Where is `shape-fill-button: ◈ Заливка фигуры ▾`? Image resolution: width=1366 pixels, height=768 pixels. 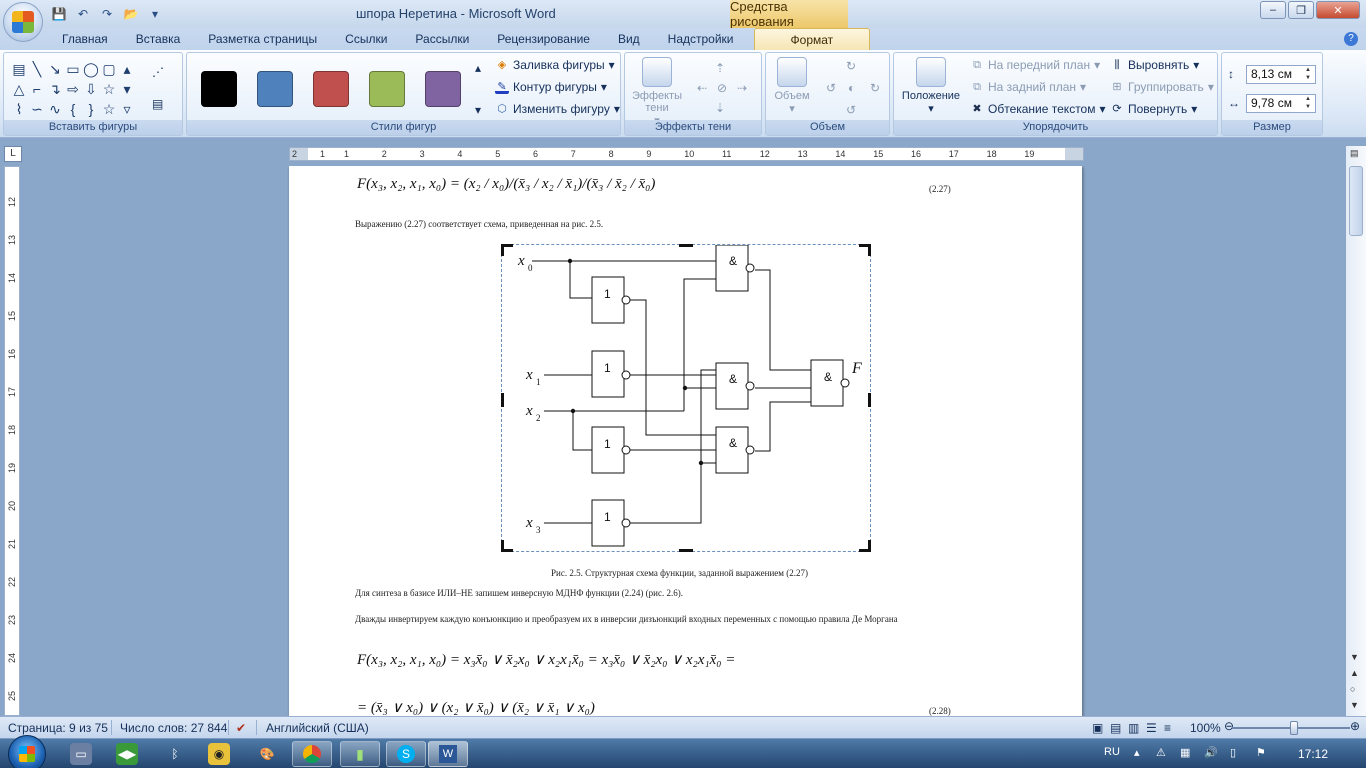 shape-fill-button: ◈ Заливка фигуры ▾ is located at coordinates (555, 65).